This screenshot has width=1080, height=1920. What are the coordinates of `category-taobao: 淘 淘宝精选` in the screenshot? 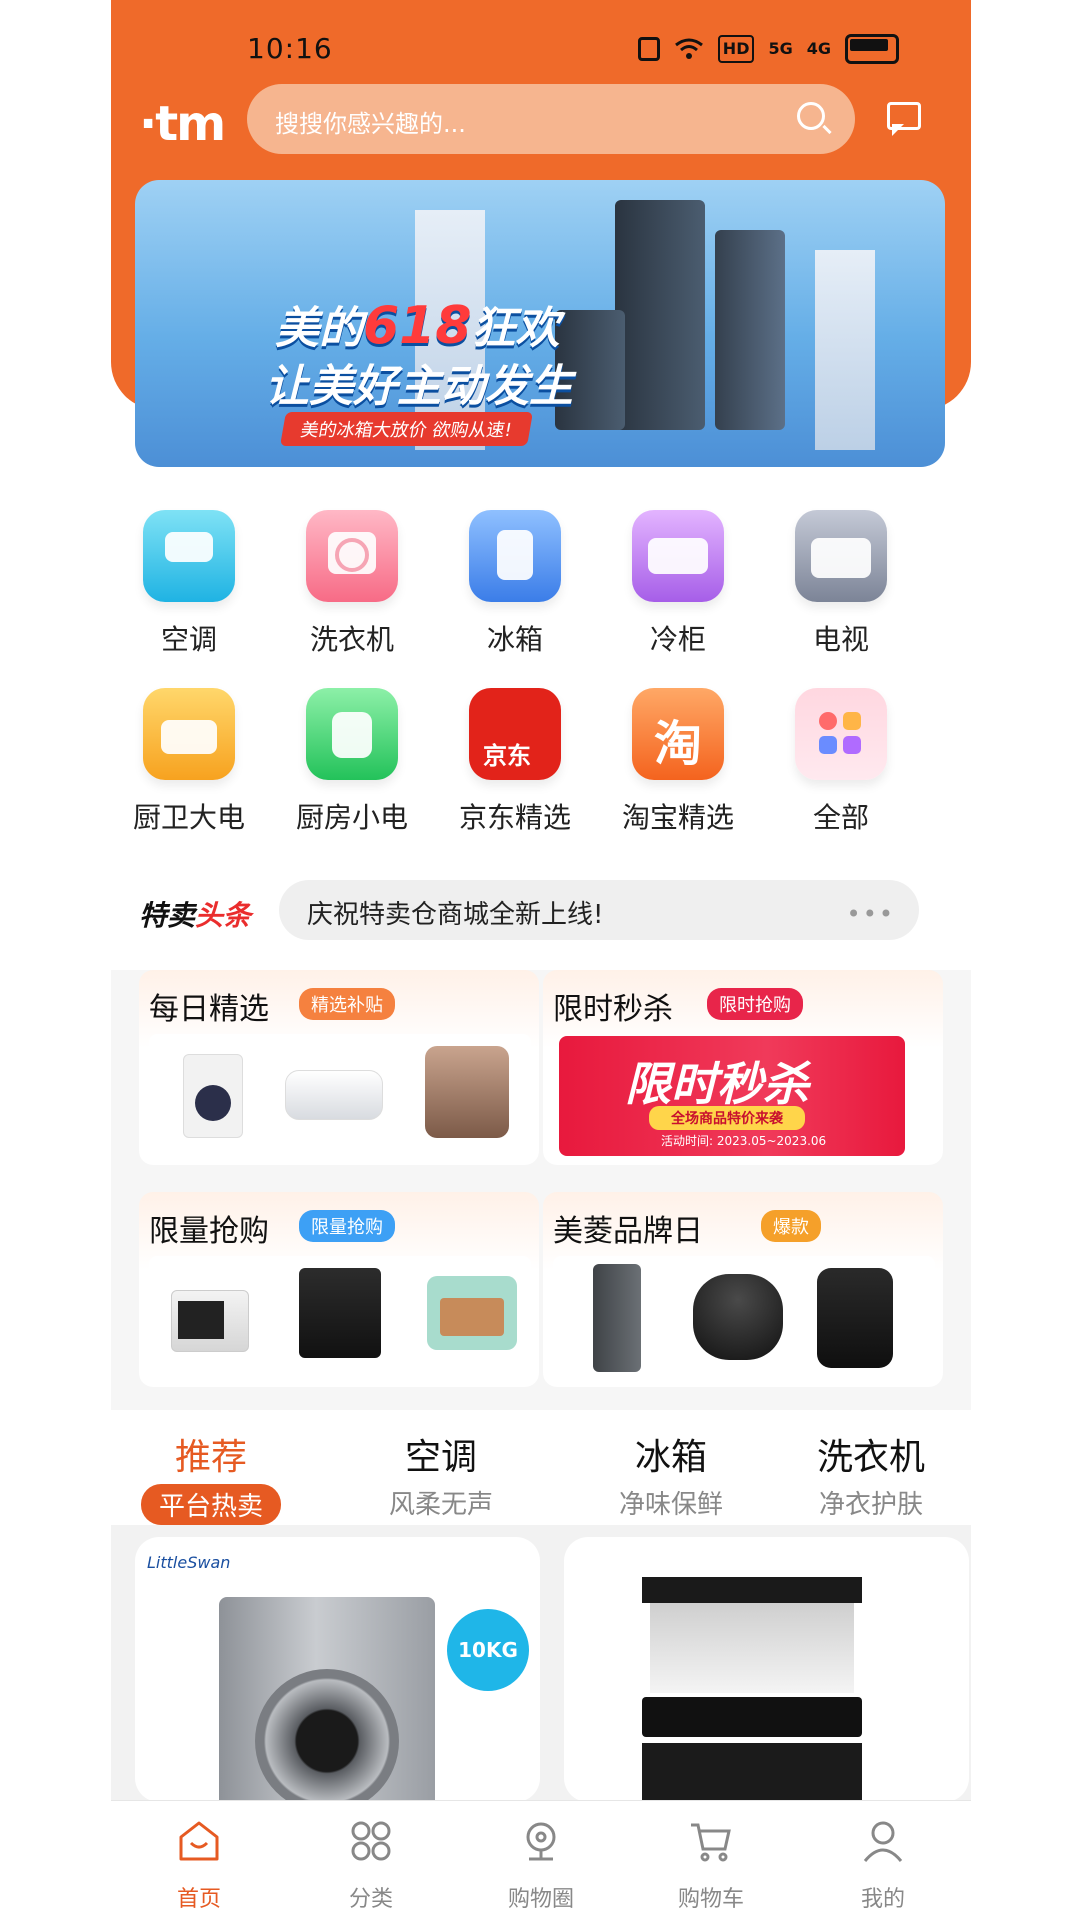 It's located at (678, 762).